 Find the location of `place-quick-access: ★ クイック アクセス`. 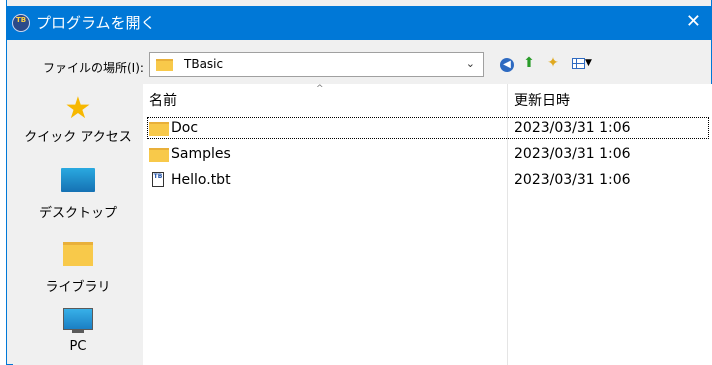

place-quick-access: ★ クイック アクセス is located at coordinates (78, 118).